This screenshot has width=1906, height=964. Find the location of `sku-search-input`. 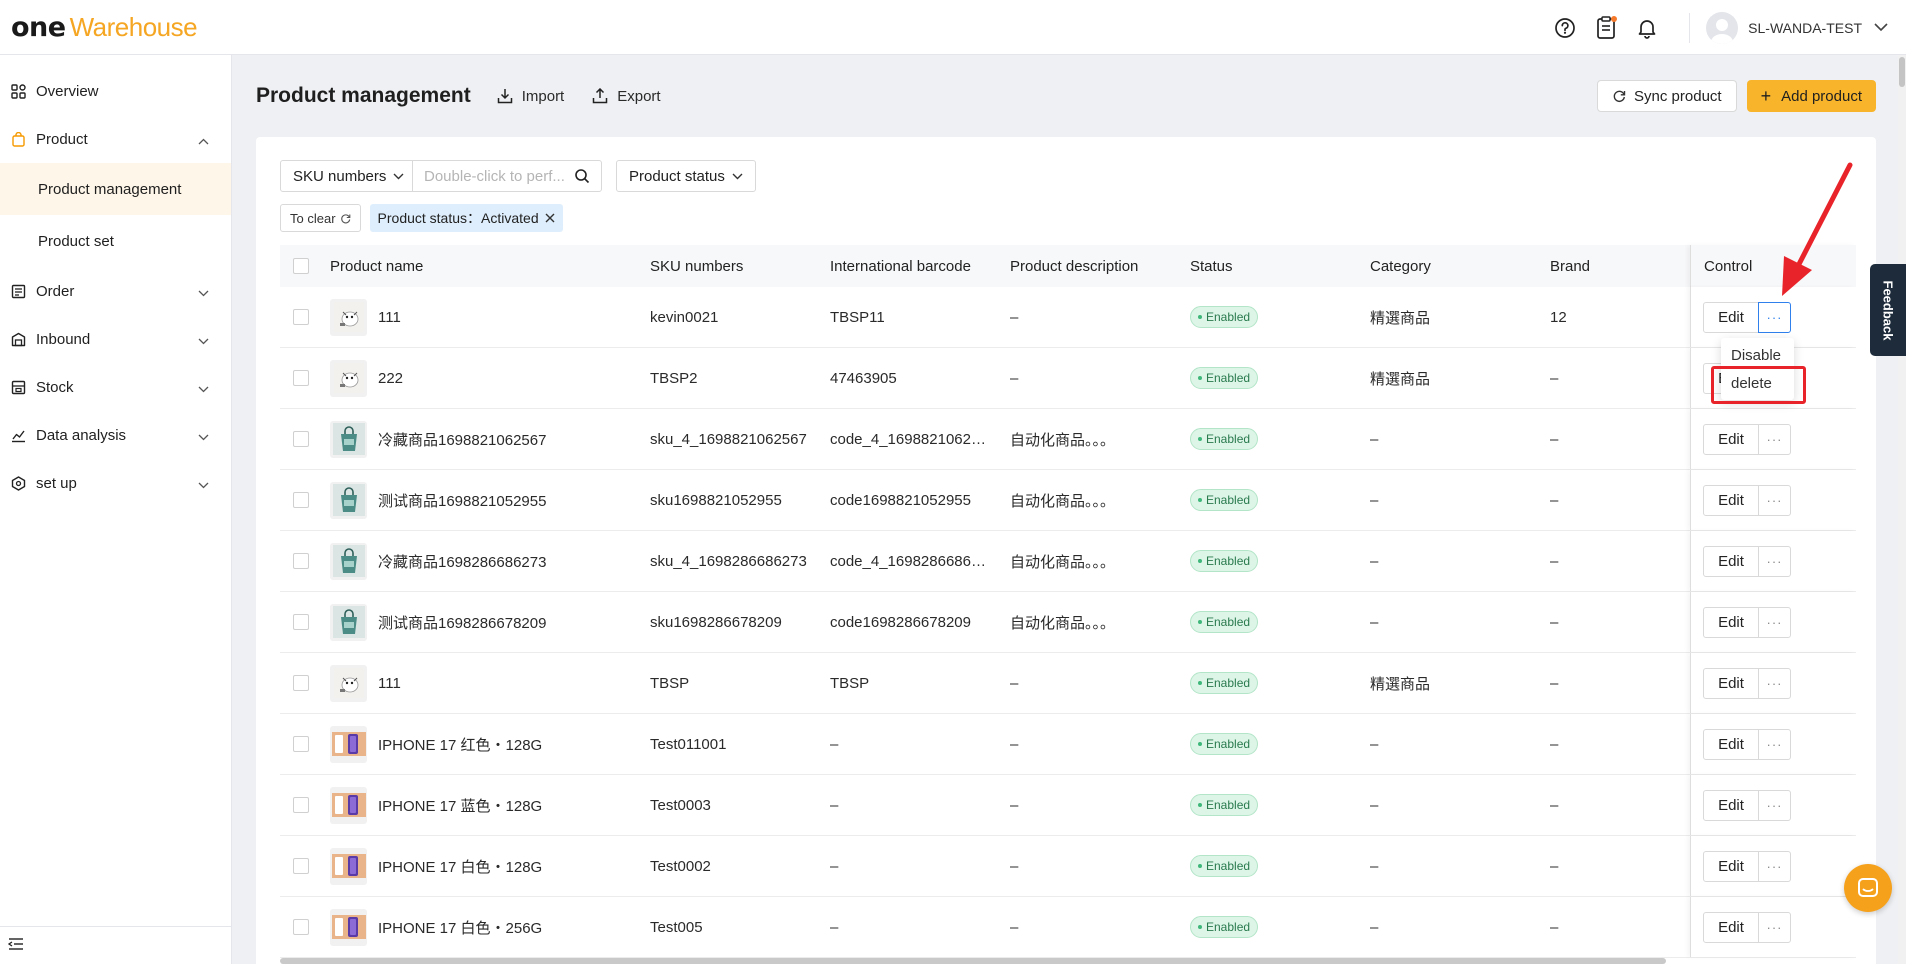

sku-search-input is located at coordinates (499, 176).